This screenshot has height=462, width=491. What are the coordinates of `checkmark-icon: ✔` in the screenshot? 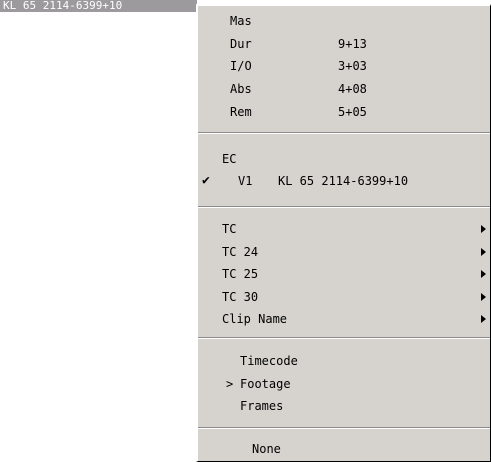 It's located at (206, 180).